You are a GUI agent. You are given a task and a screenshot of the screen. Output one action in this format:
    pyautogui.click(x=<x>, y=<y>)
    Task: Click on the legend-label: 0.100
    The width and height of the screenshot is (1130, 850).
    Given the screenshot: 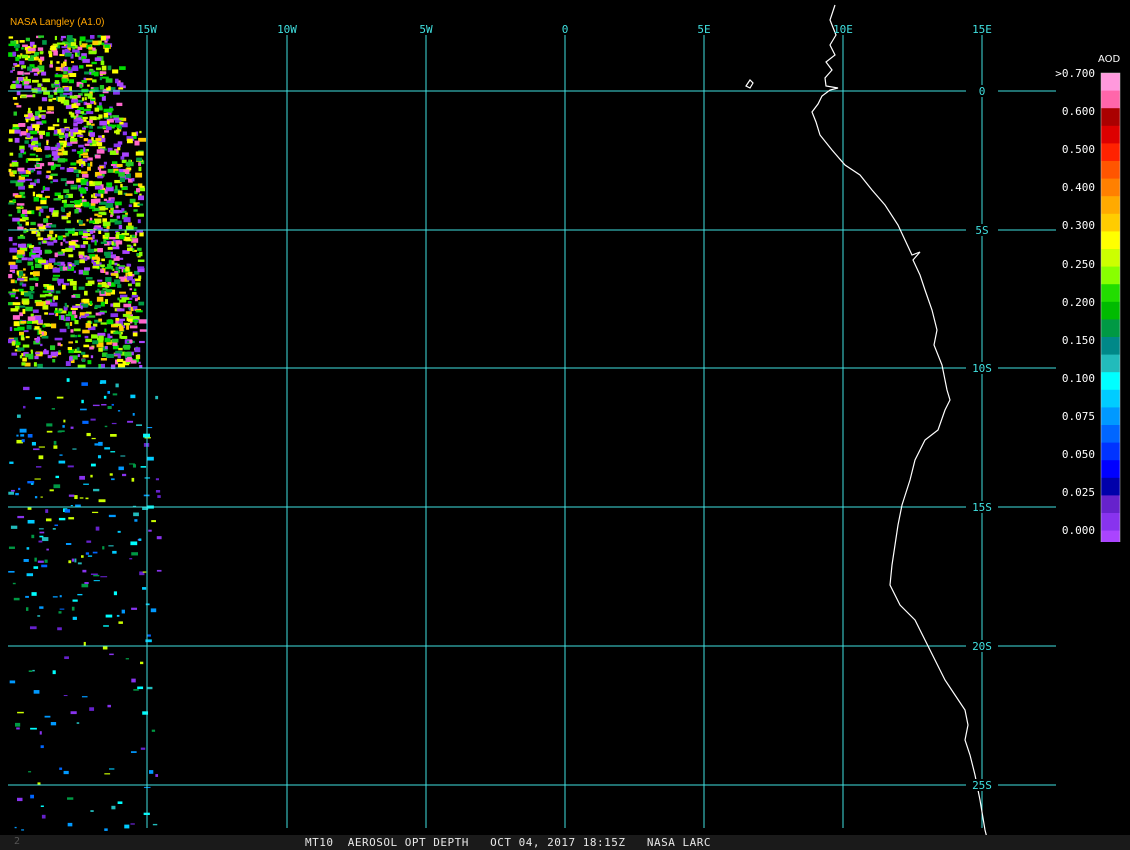 What is the action you would take?
    pyautogui.click(x=1078, y=378)
    